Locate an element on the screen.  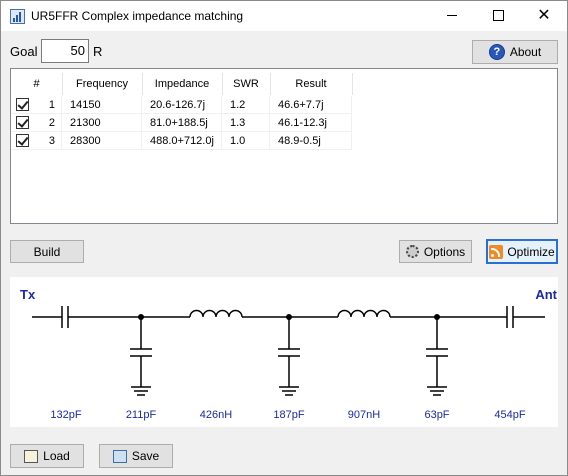
window-title: UR5FFR Complex impedance matching is located at coordinates (137, 16).